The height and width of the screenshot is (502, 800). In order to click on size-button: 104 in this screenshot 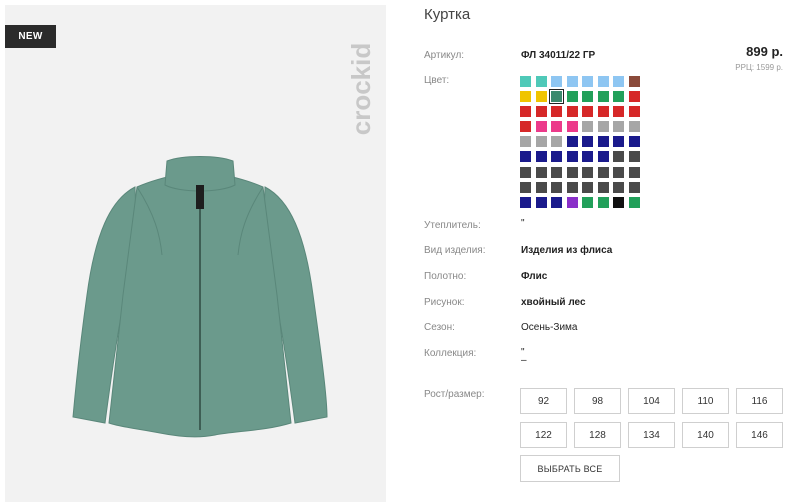, I will do `click(651, 401)`.